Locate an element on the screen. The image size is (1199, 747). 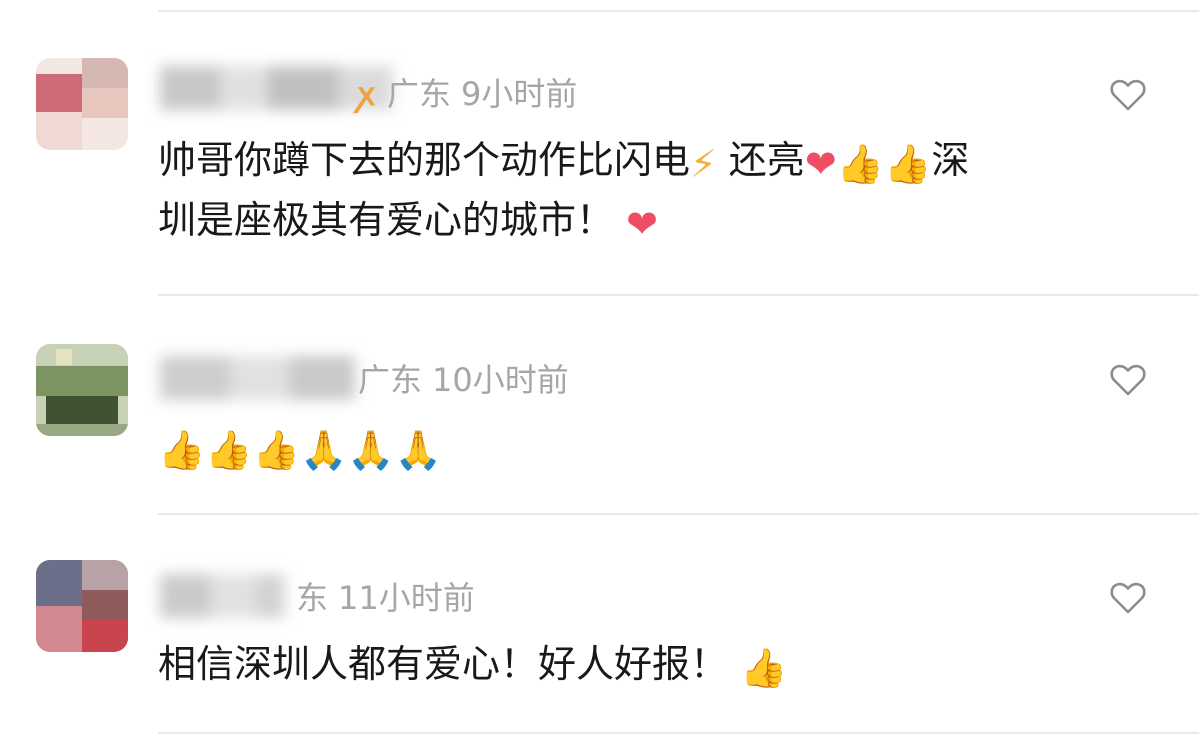
comment-text: 👍👍👍🙏🙏🙏 is located at coordinates (658, 446).